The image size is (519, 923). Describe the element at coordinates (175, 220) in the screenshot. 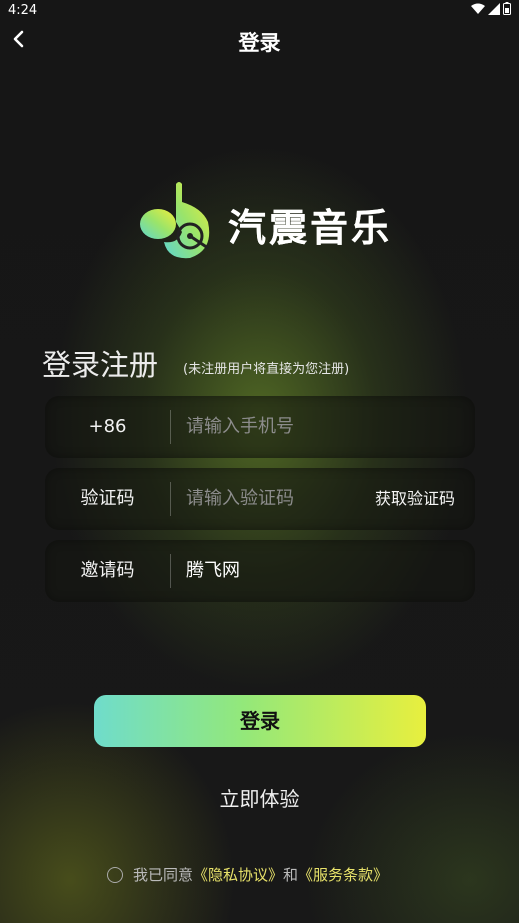

I see `music-logo-icon` at that location.